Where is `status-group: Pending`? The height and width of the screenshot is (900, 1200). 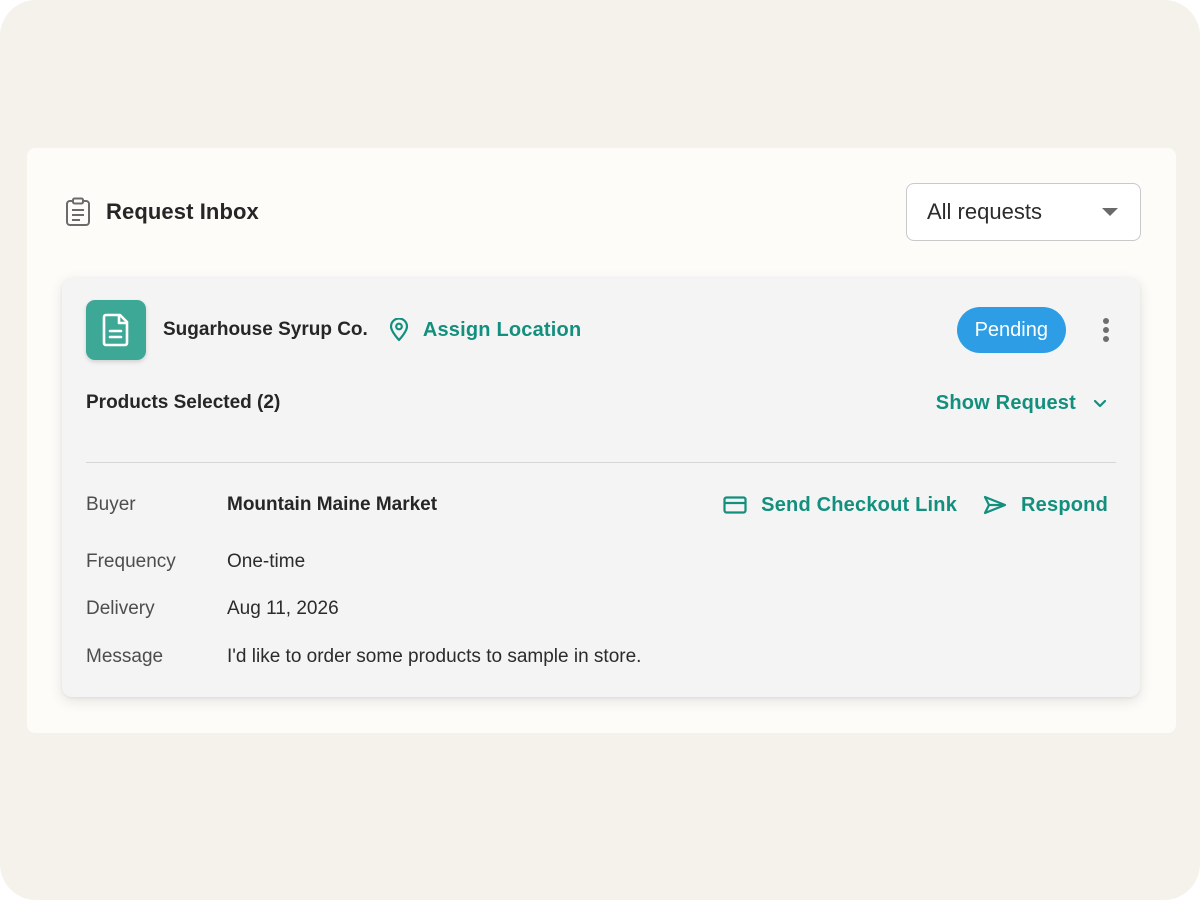
status-group: Pending is located at coordinates (1036, 330).